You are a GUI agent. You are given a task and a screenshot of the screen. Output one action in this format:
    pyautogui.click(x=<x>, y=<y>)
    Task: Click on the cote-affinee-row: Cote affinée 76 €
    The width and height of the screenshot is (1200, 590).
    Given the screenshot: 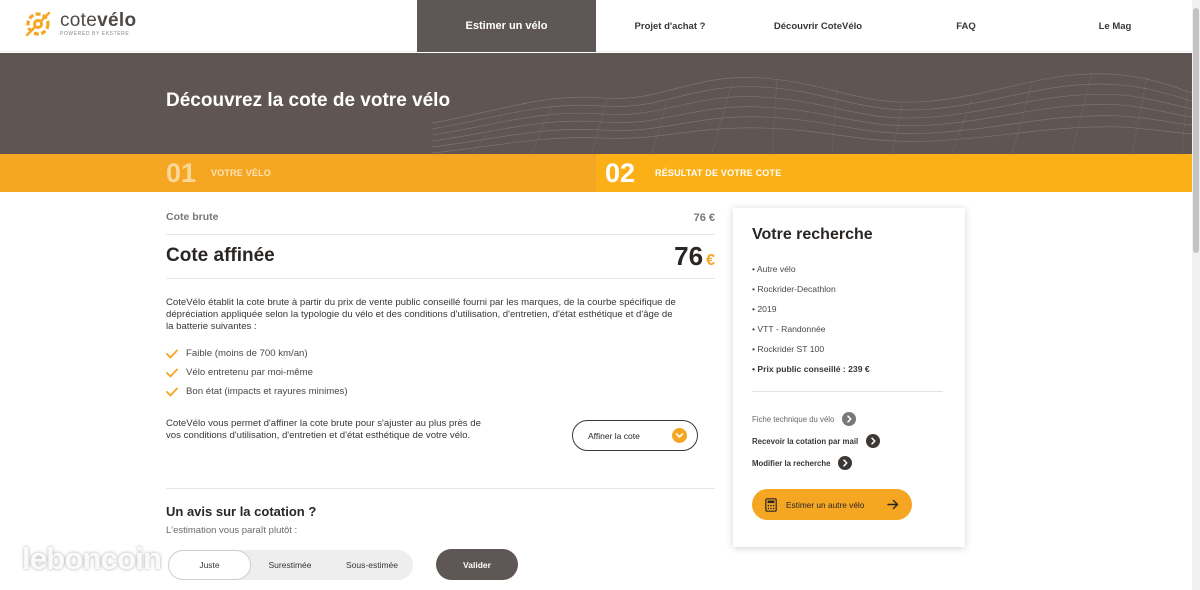 What is the action you would take?
    pyautogui.click(x=440, y=257)
    